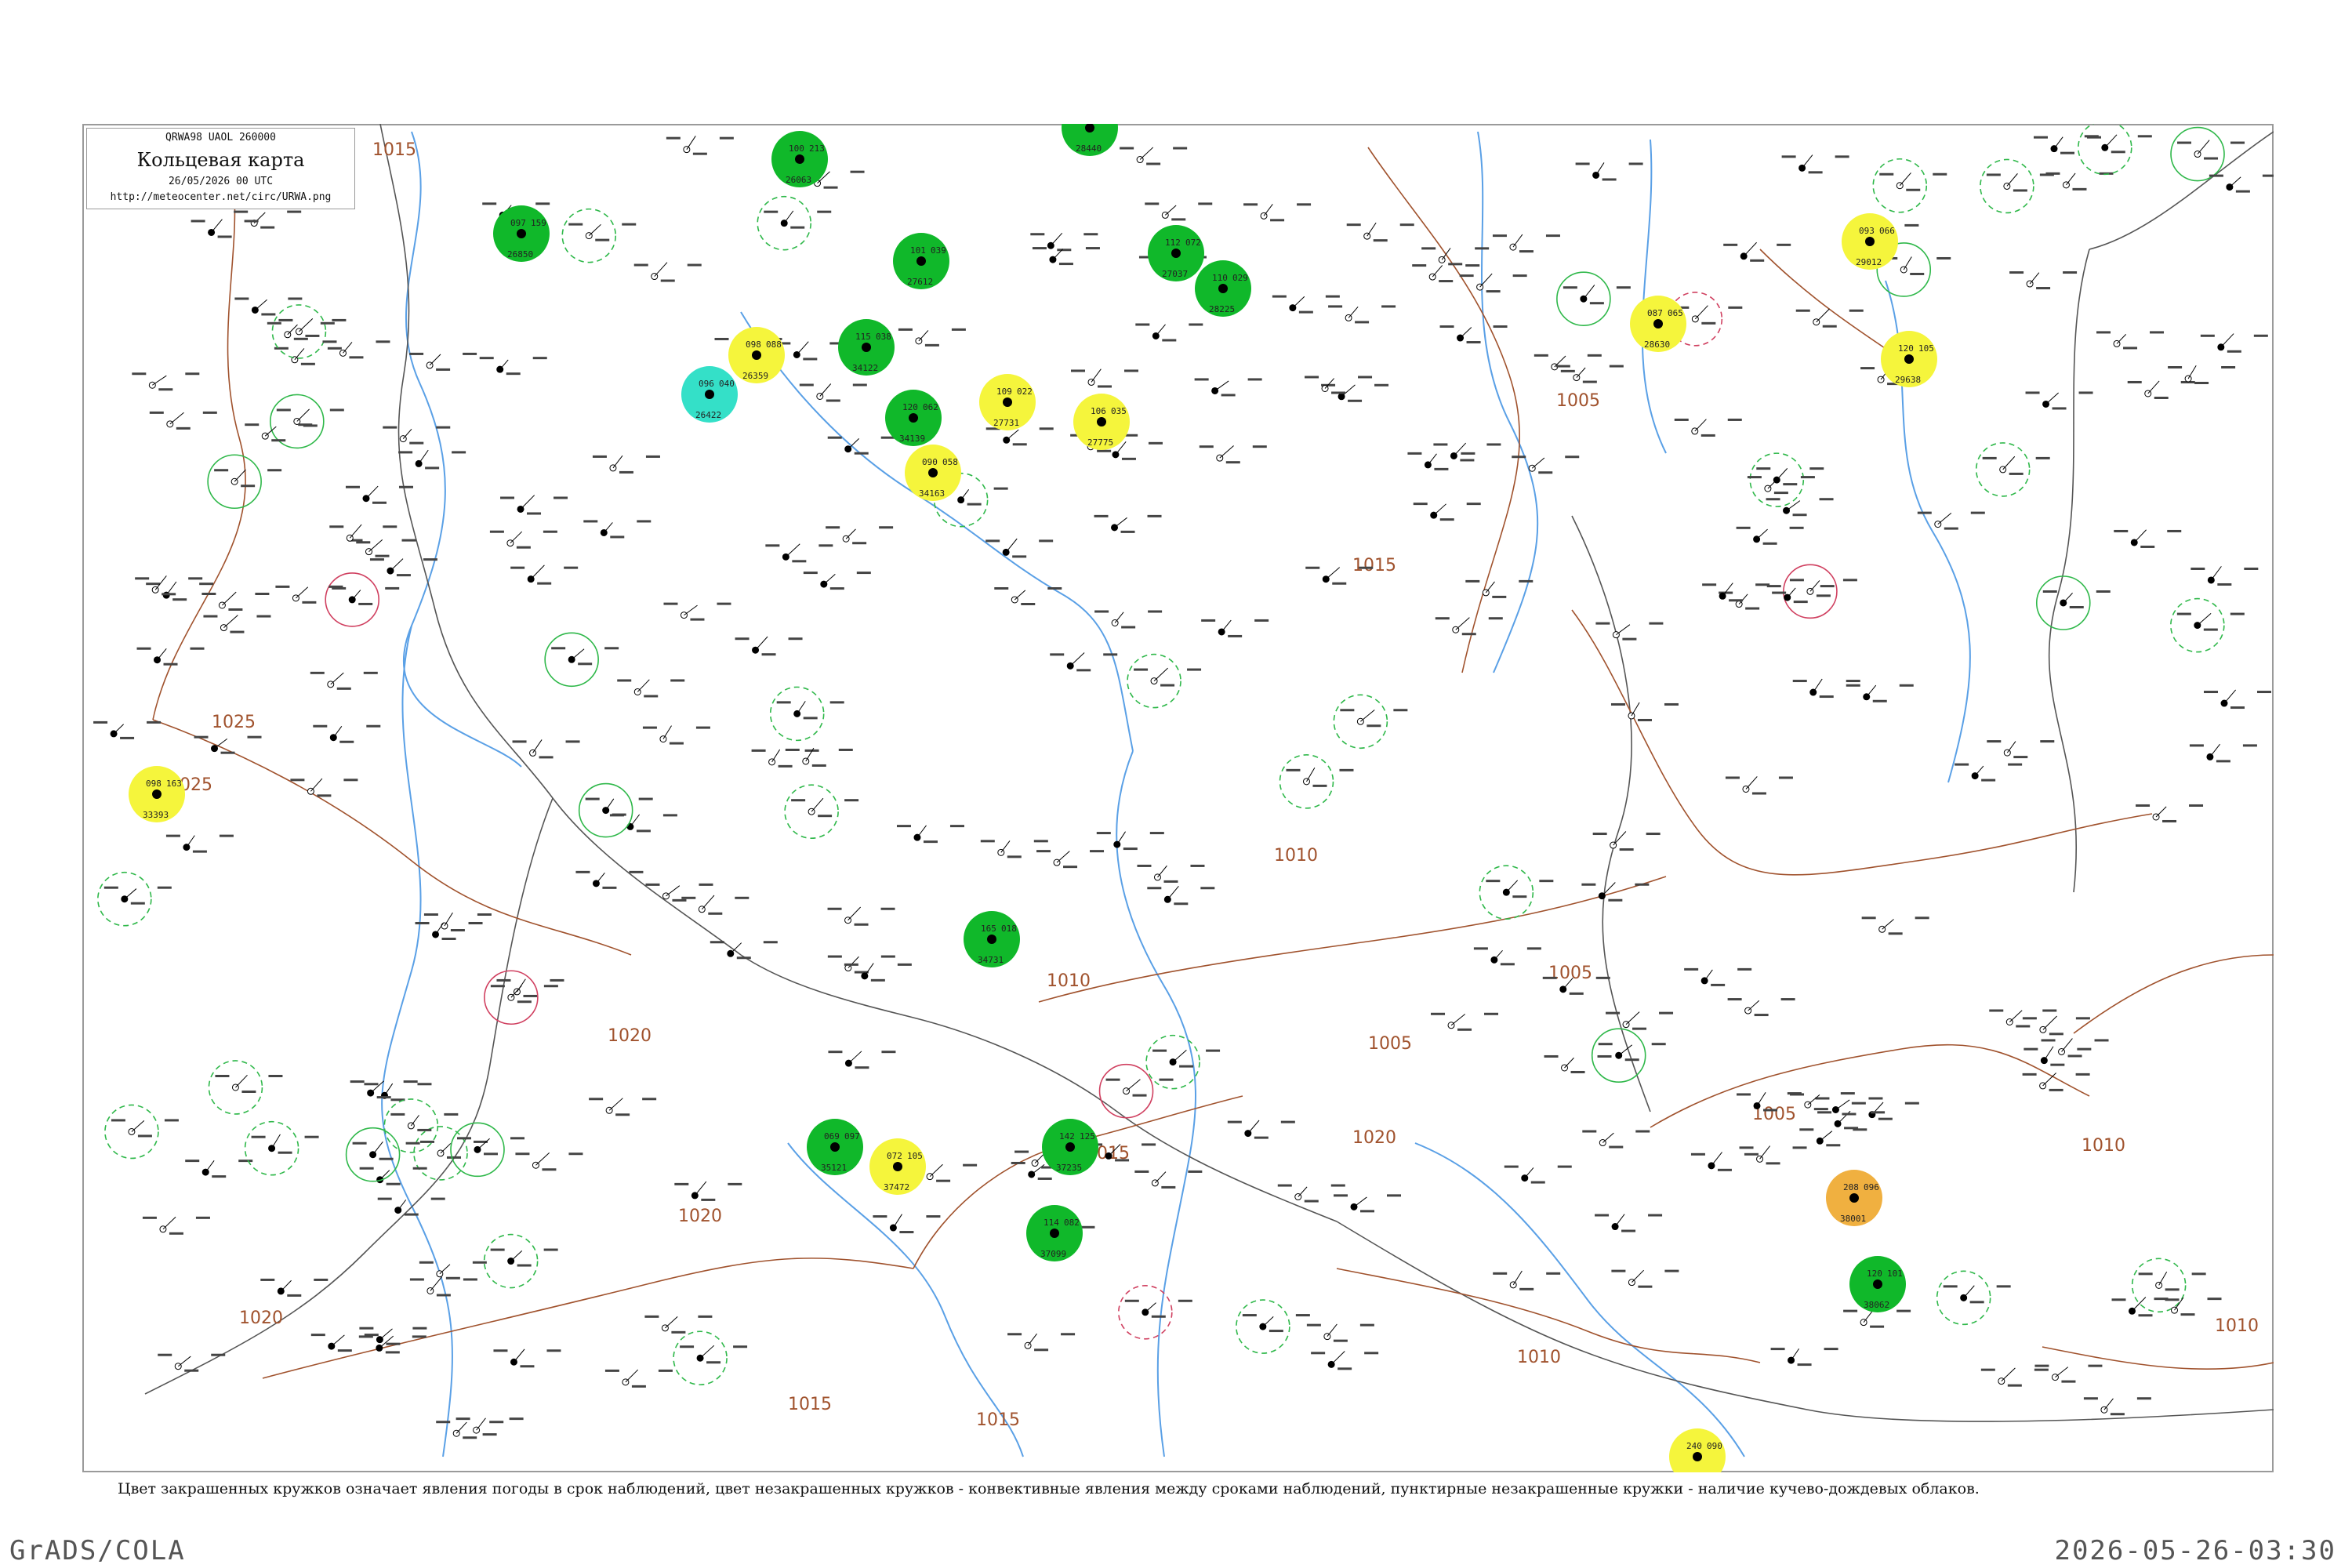  Describe the element at coordinates (1193, 243) in the screenshot. I see `station-pressure: 072` at that location.